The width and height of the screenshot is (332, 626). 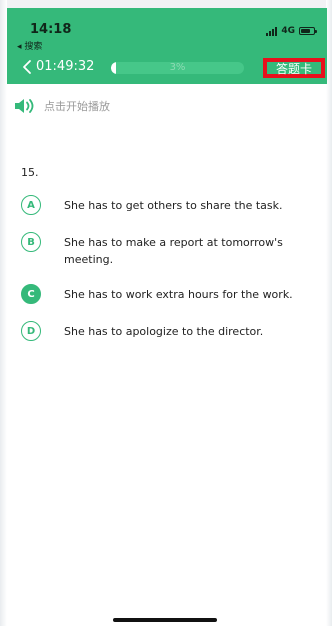 I want to click on network-label: 4G, so click(x=288, y=31).